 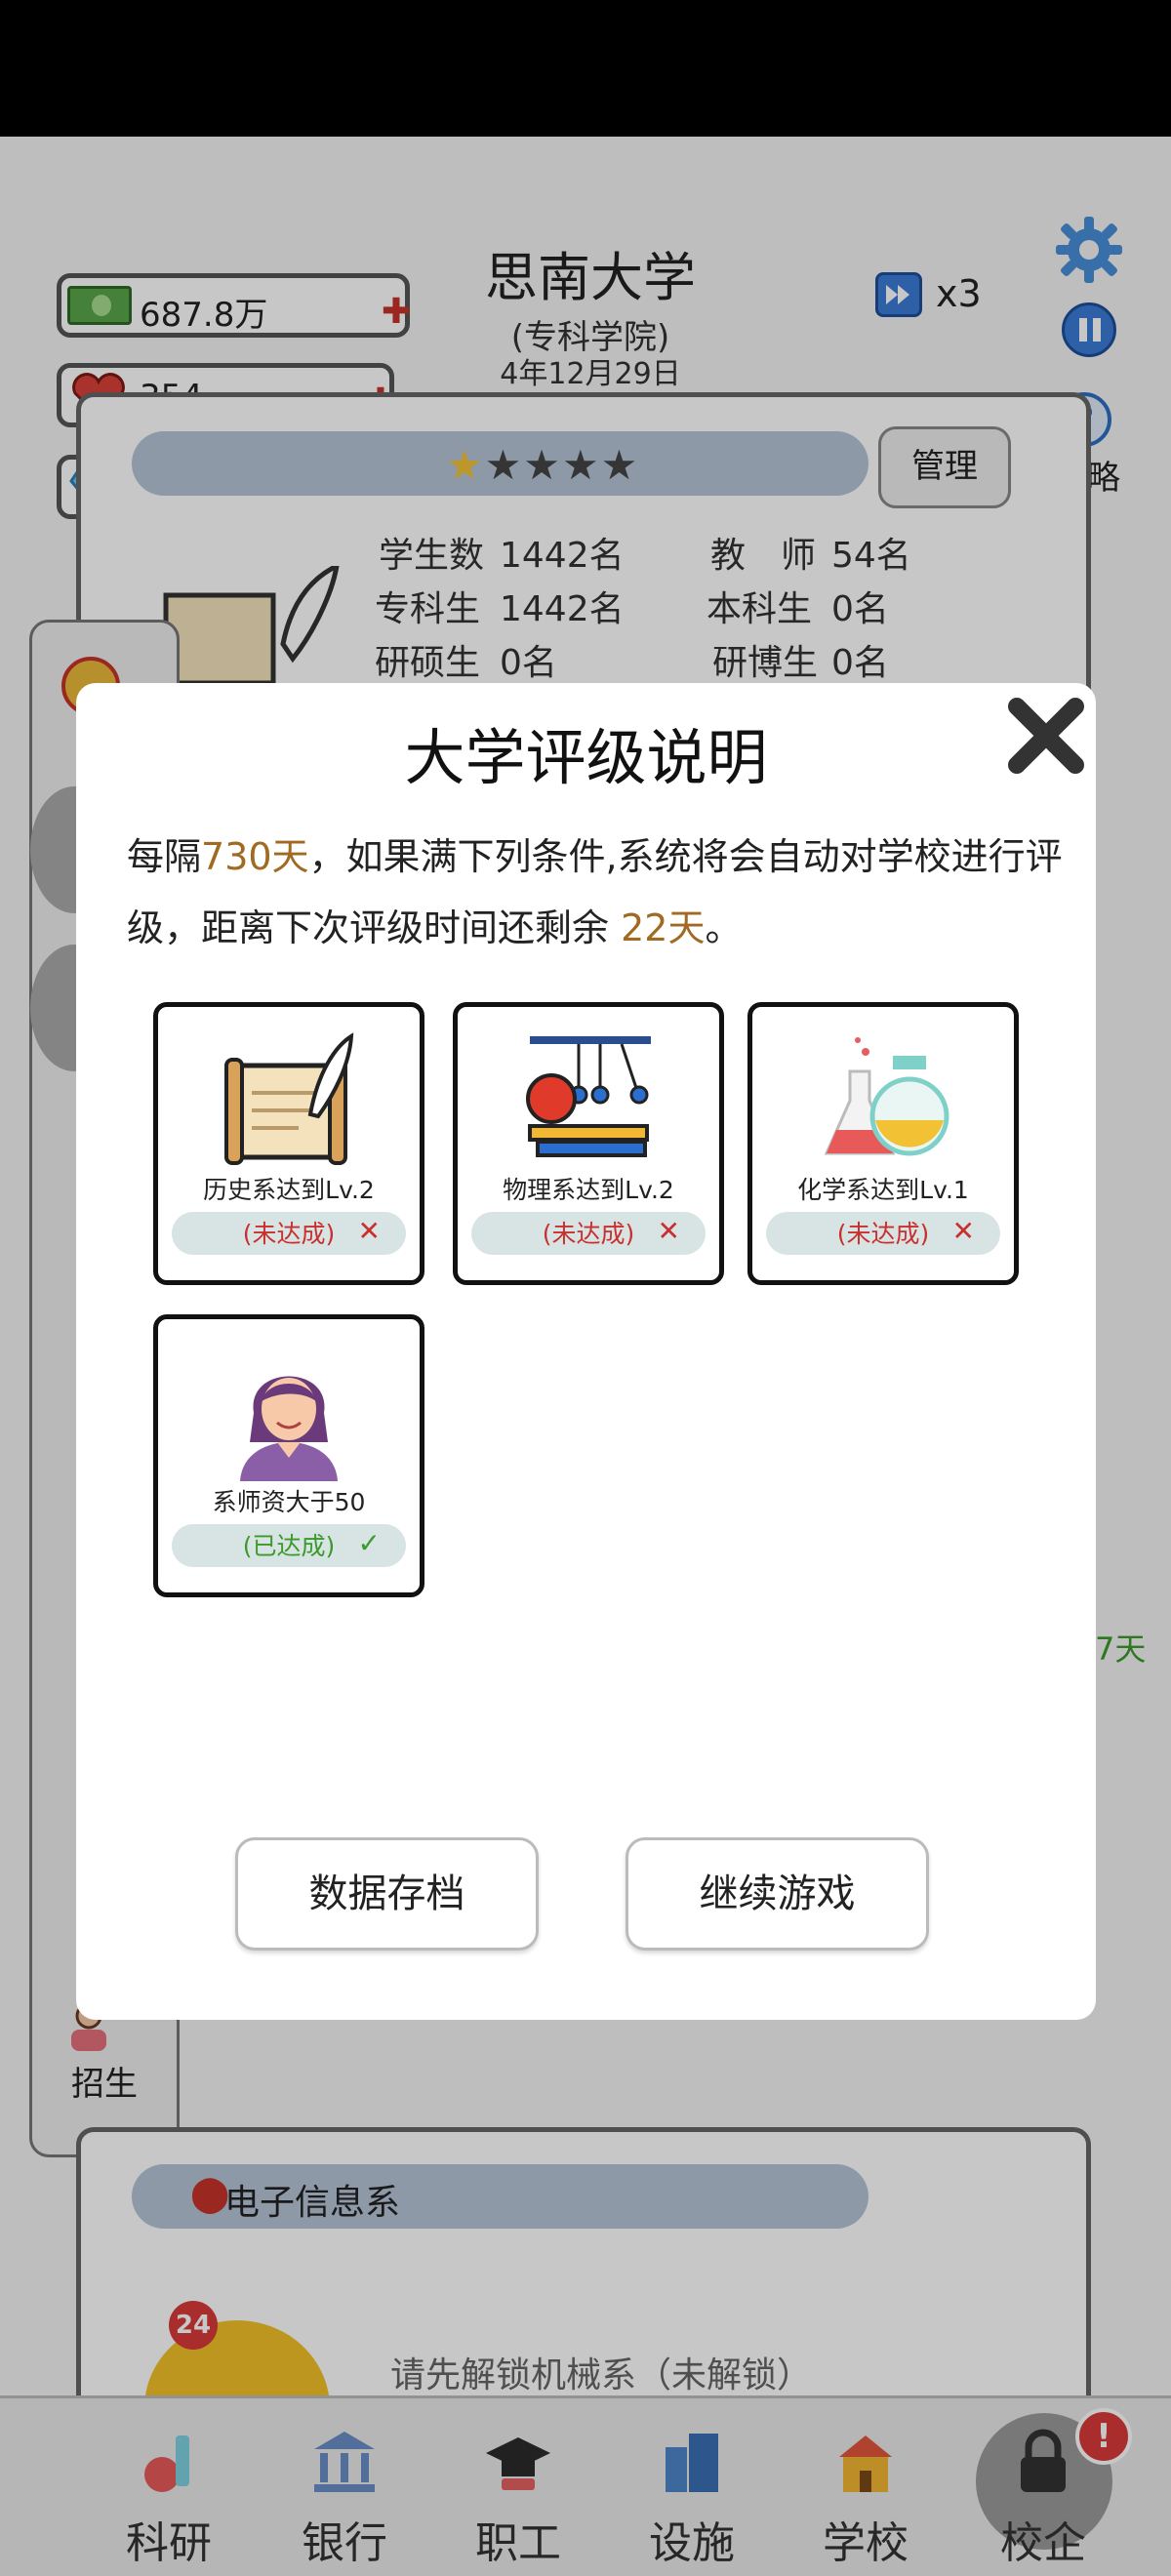 What do you see at coordinates (289, 1502) in the screenshot?
I see `condition-name: 系师资大于50` at bounding box center [289, 1502].